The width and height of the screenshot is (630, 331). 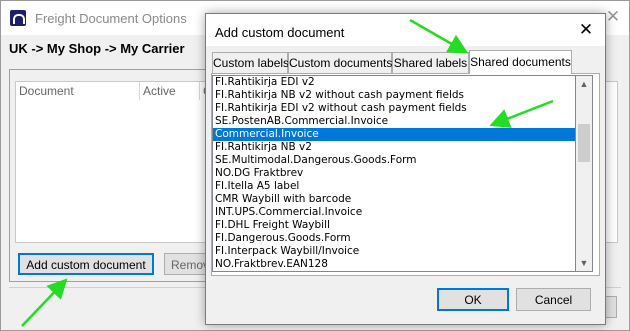 What do you see at coordinates (97, 48) in the screenshot?
I see `breadcrumb: UK -> My Shop -> My Carrier` at bounding box center [97, 48].